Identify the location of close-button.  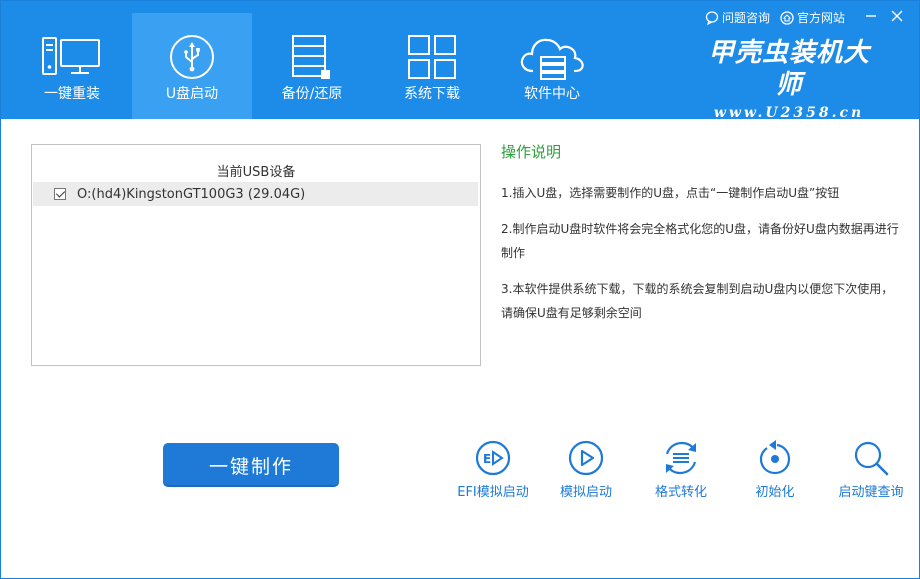
(897, 18).